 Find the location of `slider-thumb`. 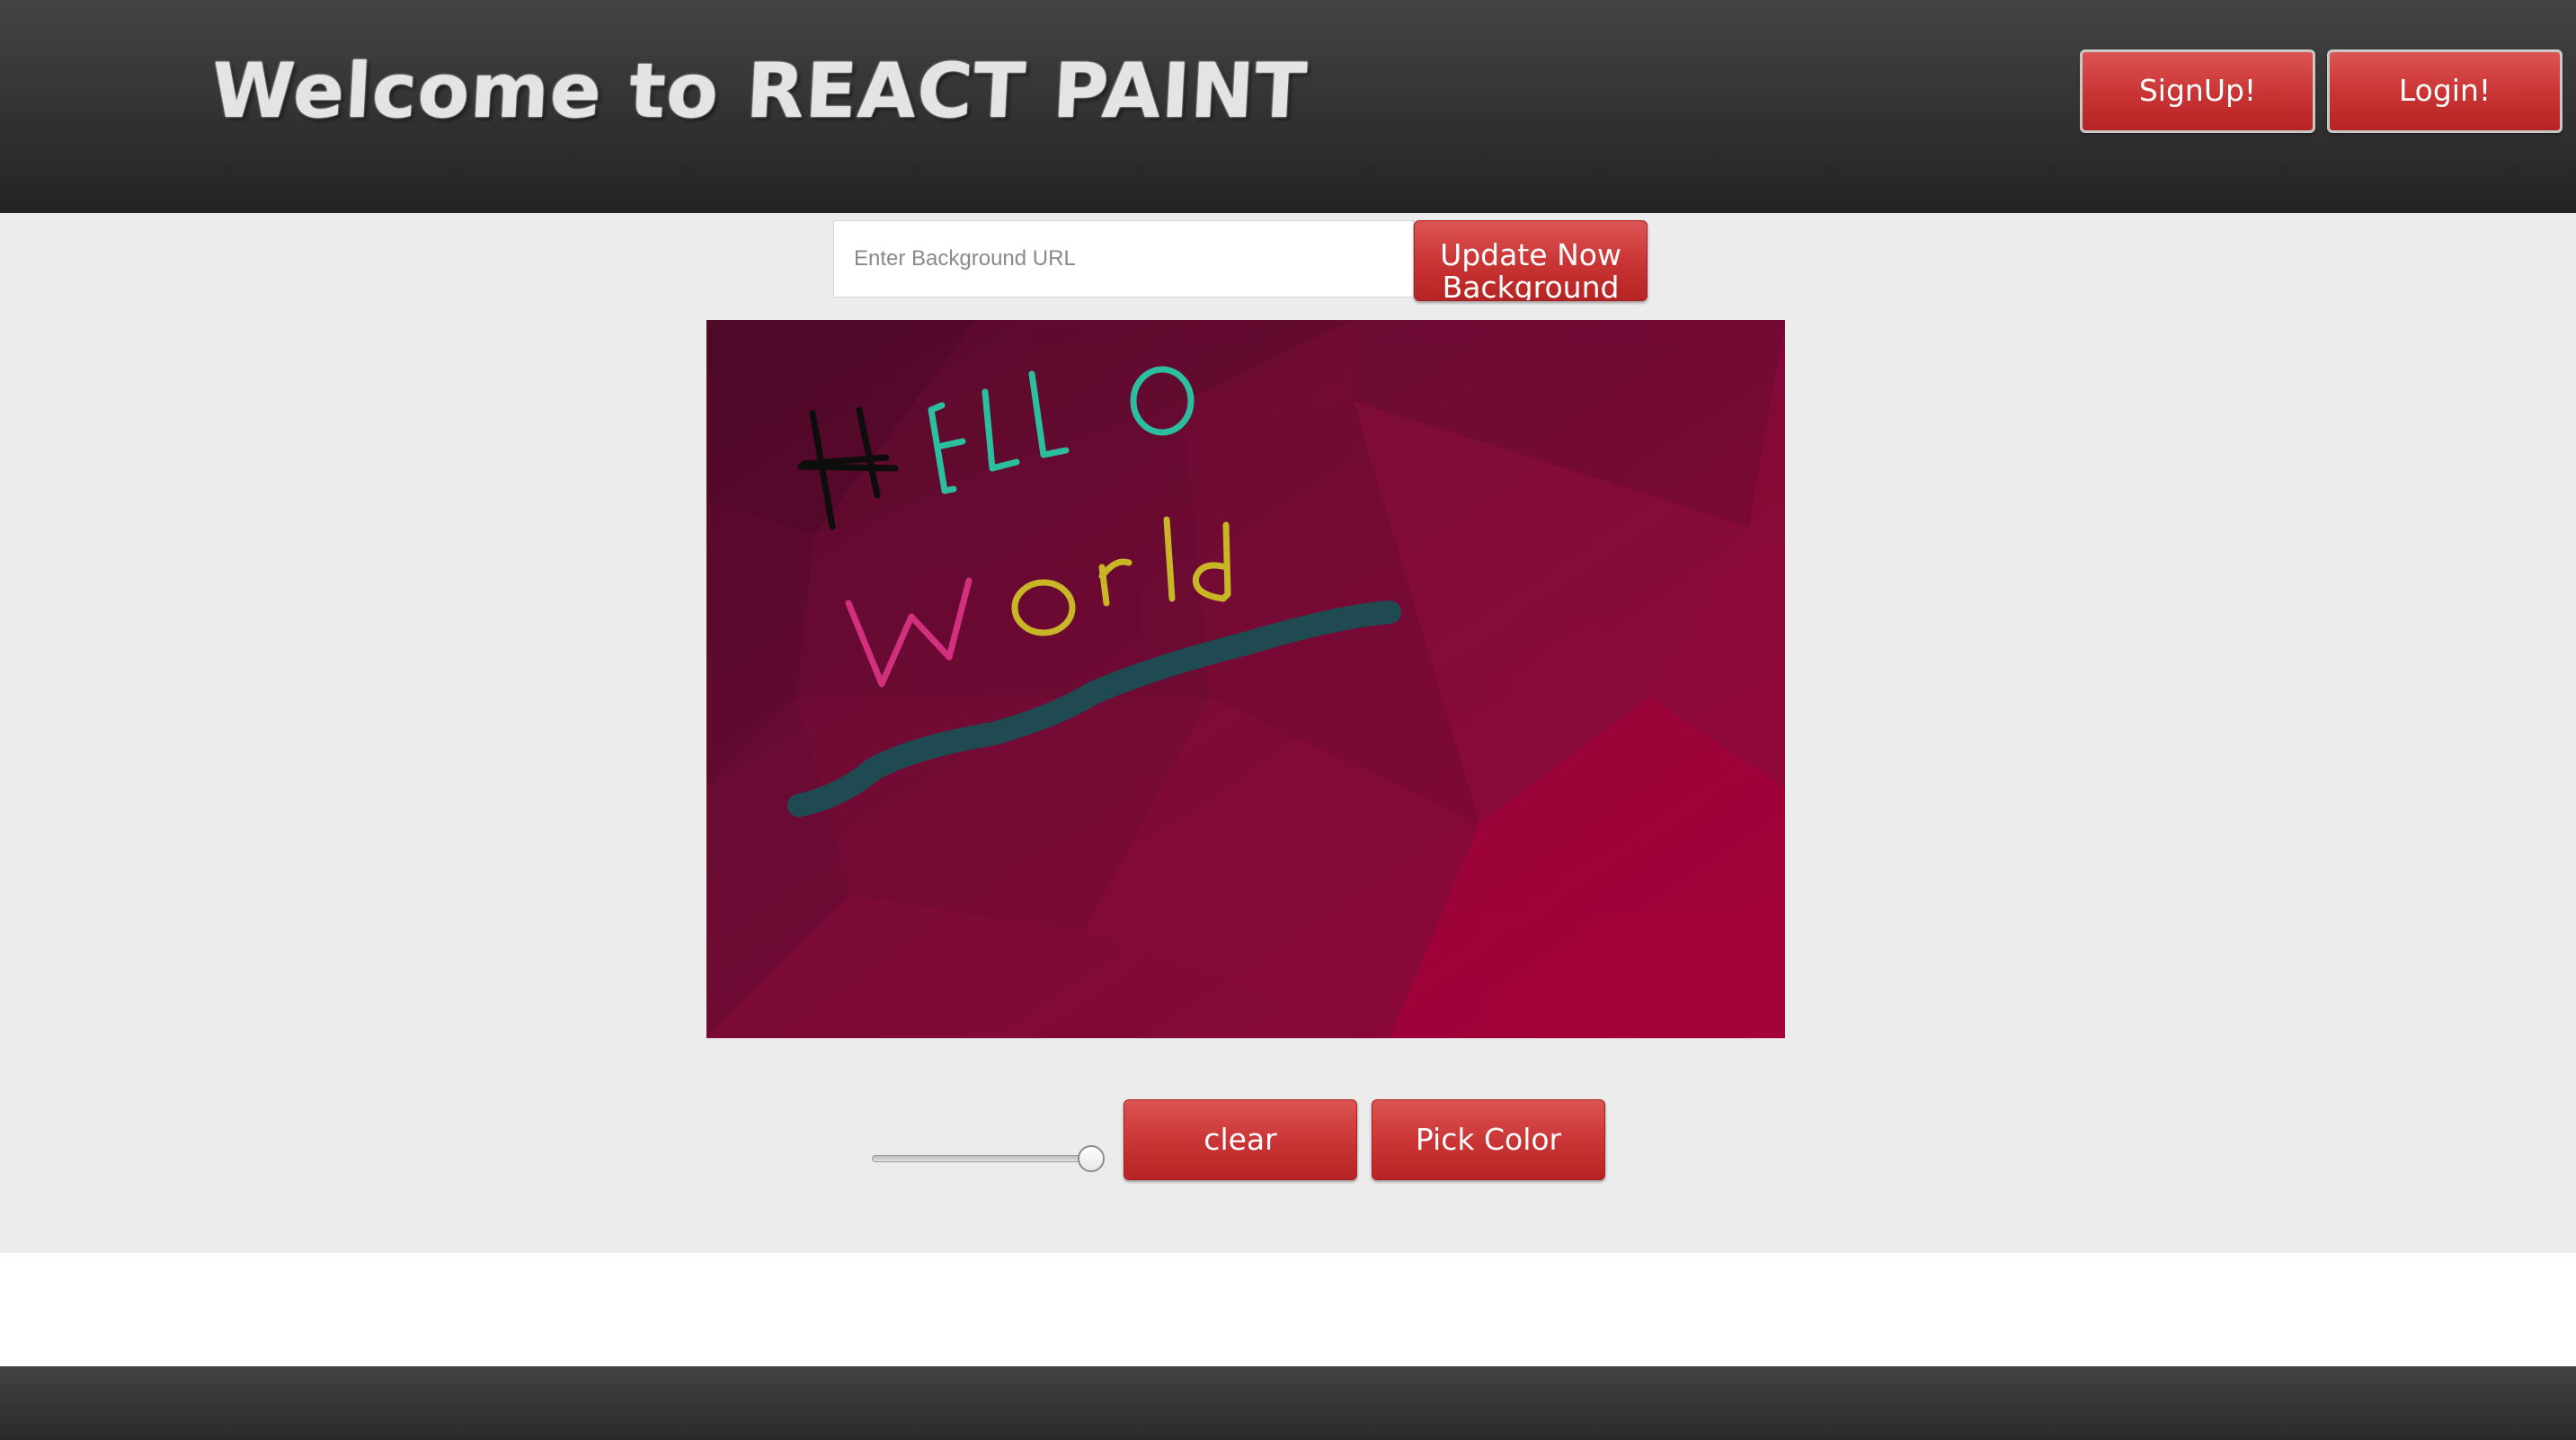

slider-thumb is located at coordinates (1091, 1158).